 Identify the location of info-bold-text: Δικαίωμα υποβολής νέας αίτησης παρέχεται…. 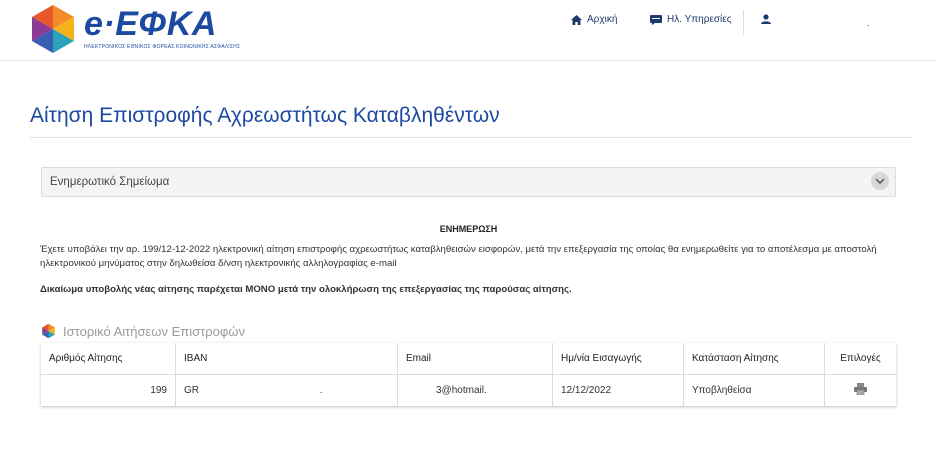
(306, 289).